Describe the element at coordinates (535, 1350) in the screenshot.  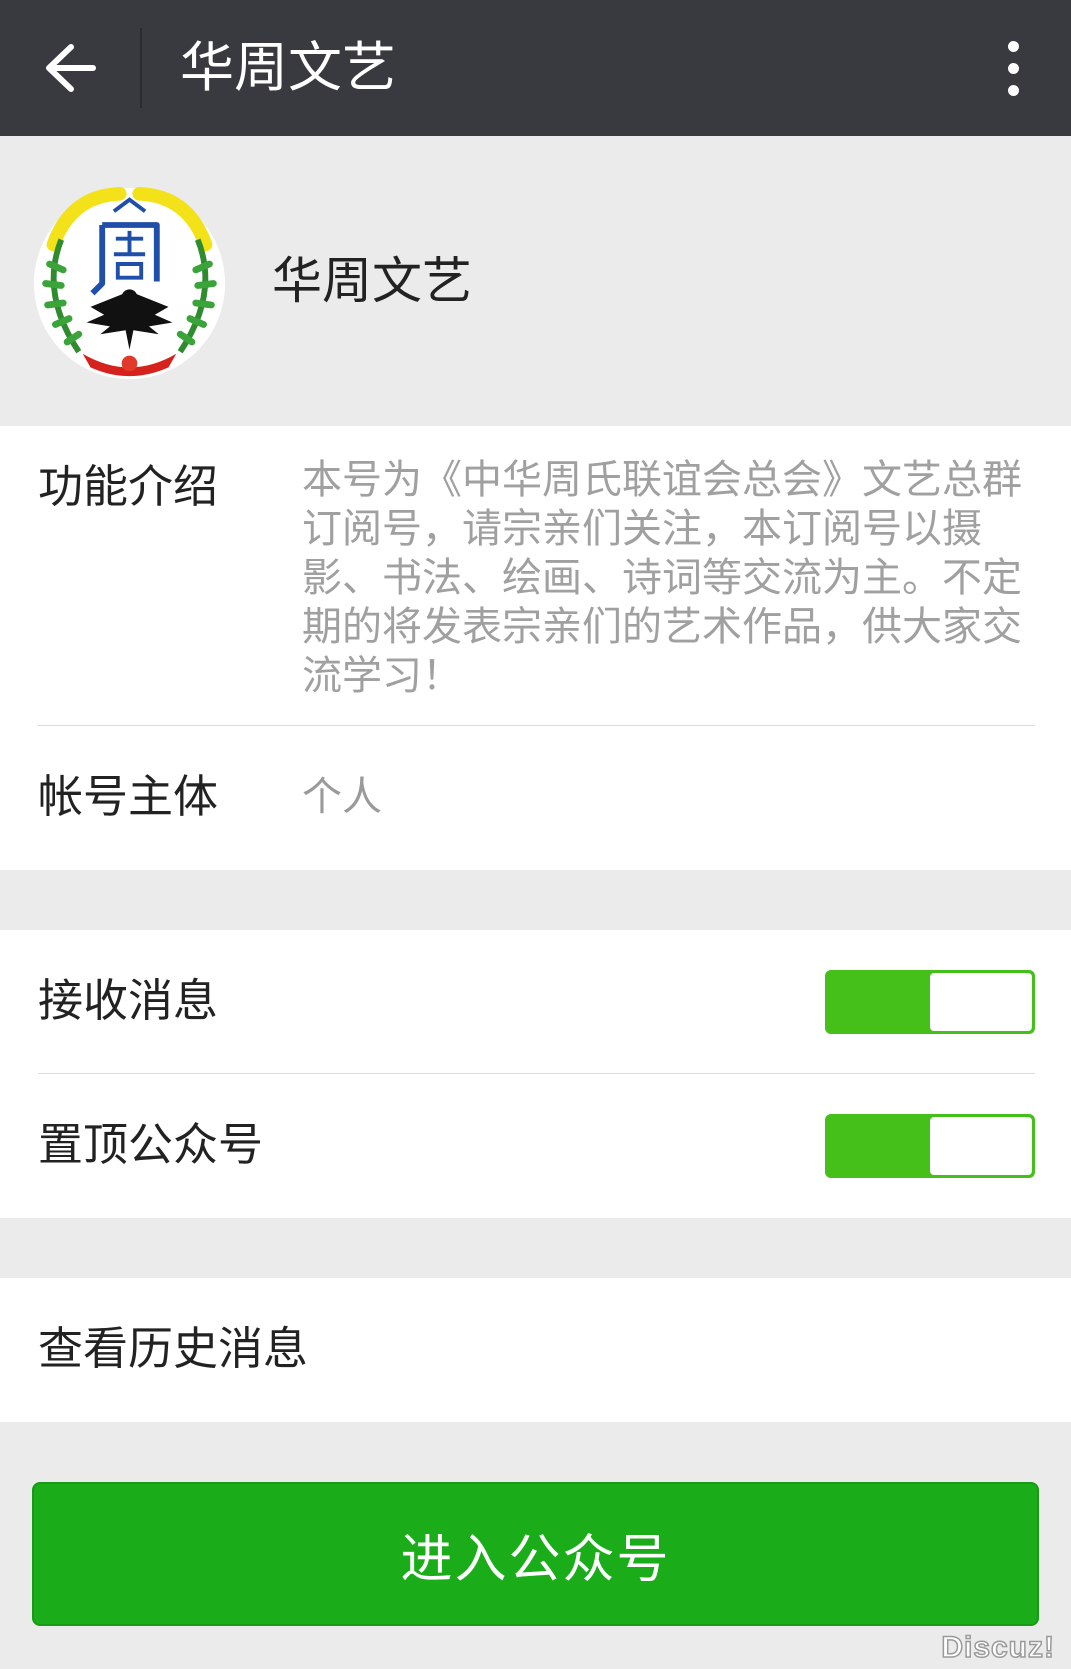
I see `history-row: 查看历史消息` at that location.